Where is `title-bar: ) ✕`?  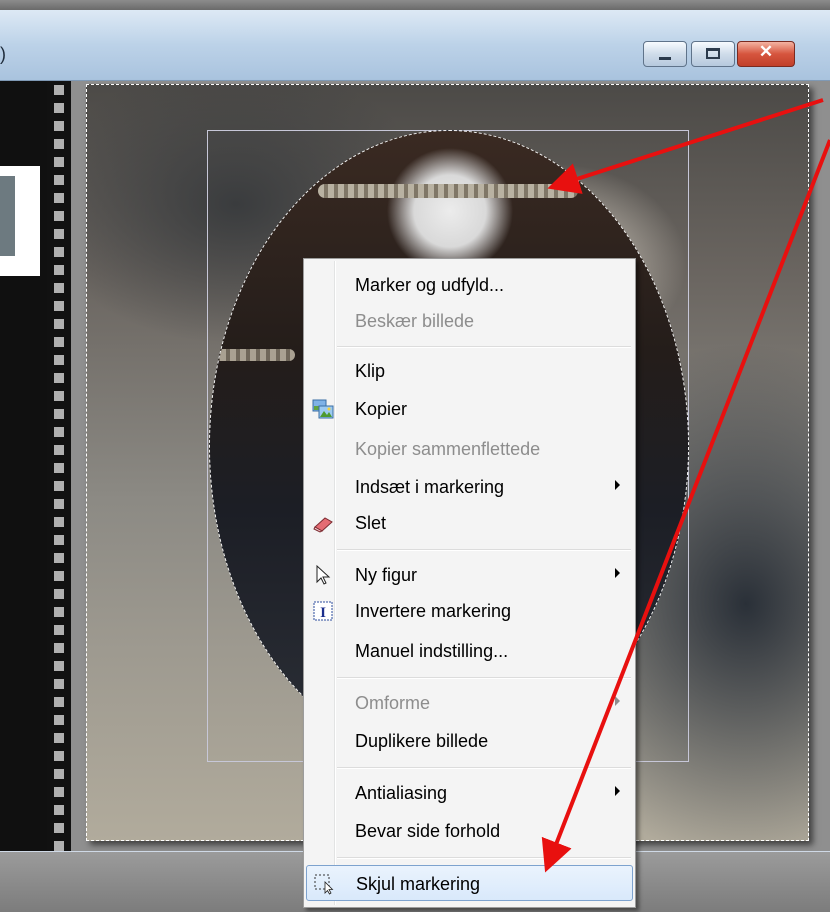
title-bar: ) ✕ is located at coordinates (415, 45).